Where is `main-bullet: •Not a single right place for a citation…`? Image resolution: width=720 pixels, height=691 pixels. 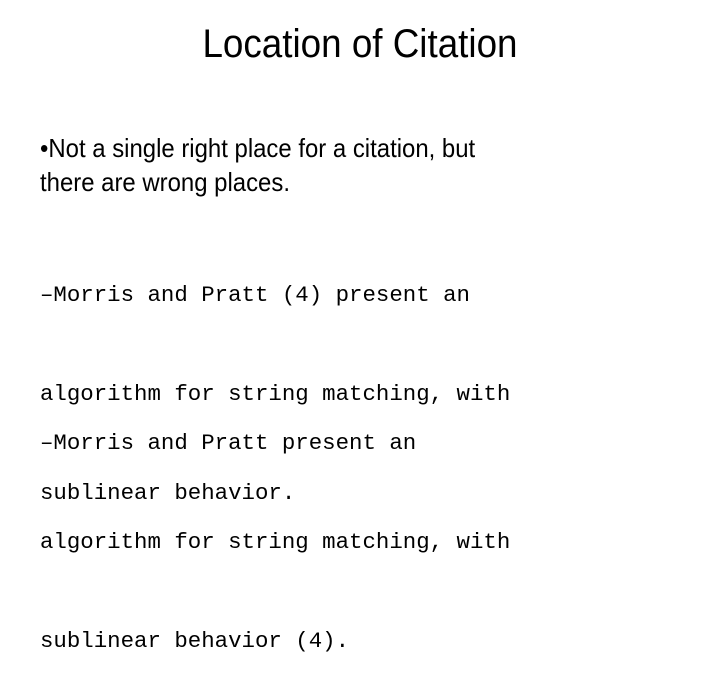 main-bullet: •Not a single right place for a citation… is located at coordinates (325, 165).